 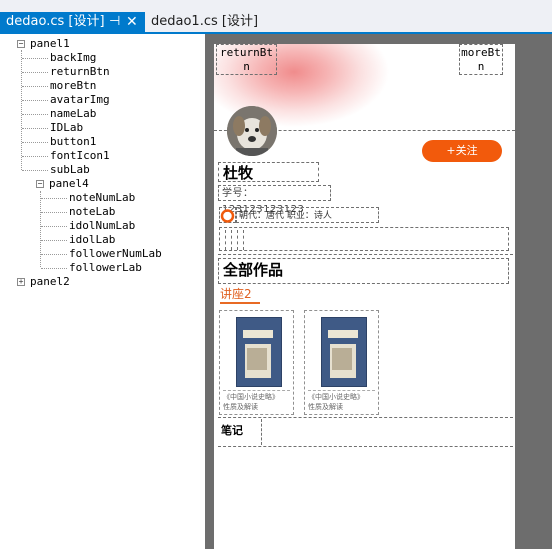 I want to click on follow-button: +关注, so click(x=462, y=151).